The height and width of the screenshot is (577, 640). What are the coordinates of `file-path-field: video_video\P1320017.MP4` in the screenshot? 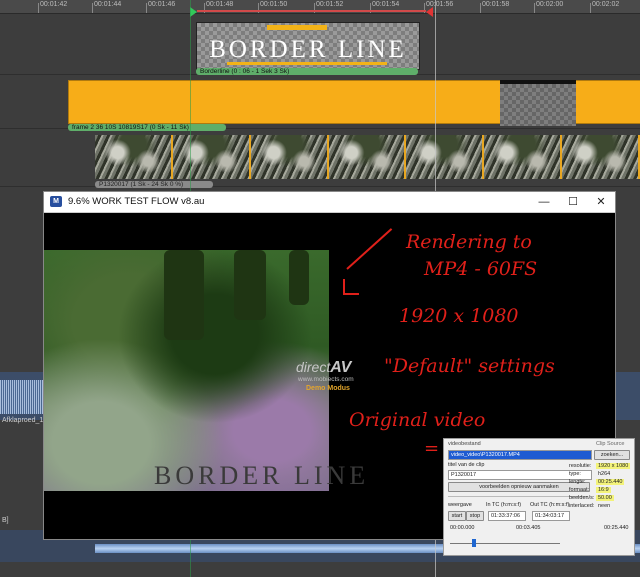 It's located at (520, 455).